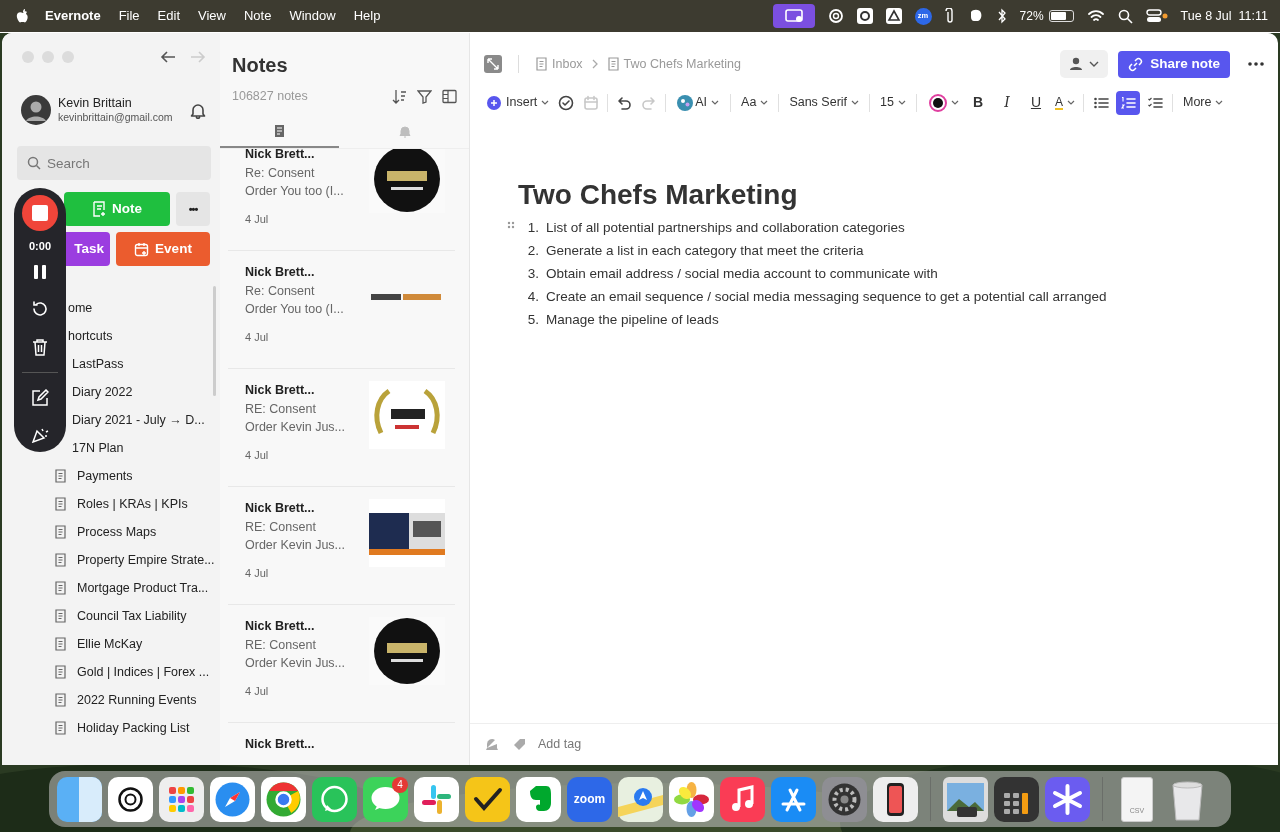 Image resolution: width=1280 pixels, height=832 pixels. I want to click on list-number: 2., so click(533, 250).